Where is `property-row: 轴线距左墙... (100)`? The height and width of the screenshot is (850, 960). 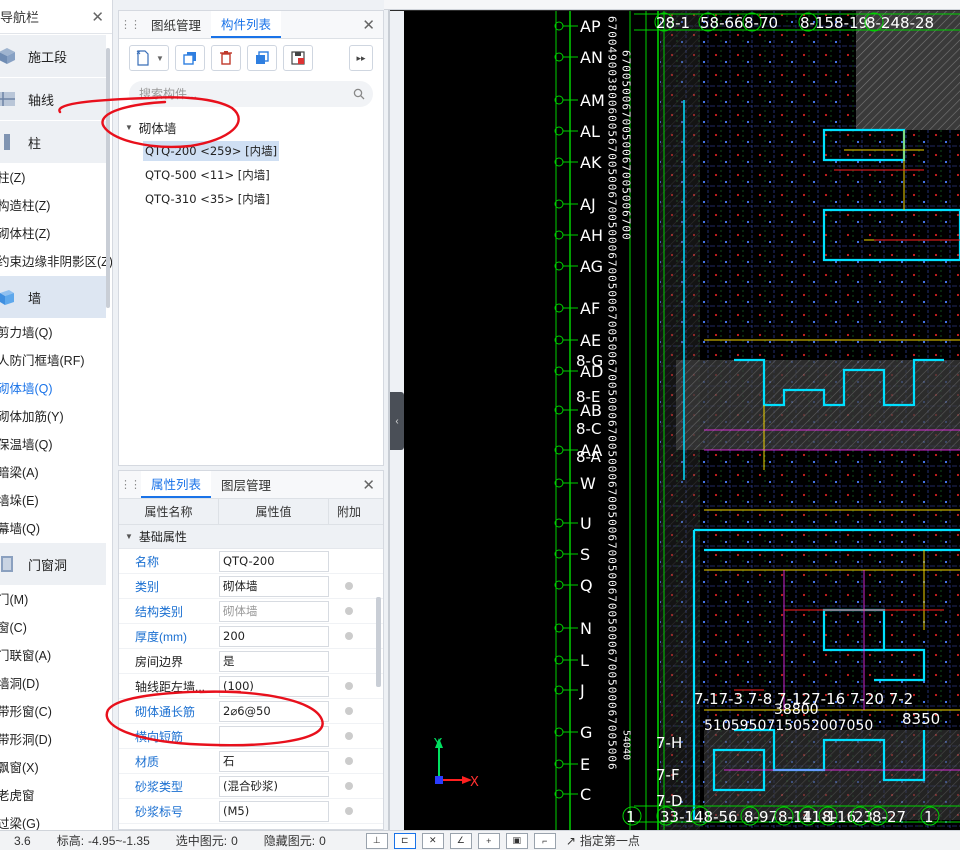
property-row: 轴线距左墙... (100) is located at coordinates (251, 686).